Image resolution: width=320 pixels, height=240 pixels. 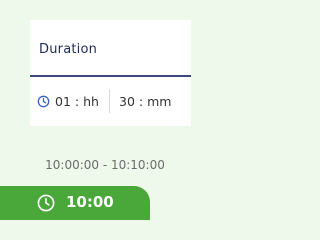 I want to click on hours-field: 01 : hh, so click(x=77, y=101).